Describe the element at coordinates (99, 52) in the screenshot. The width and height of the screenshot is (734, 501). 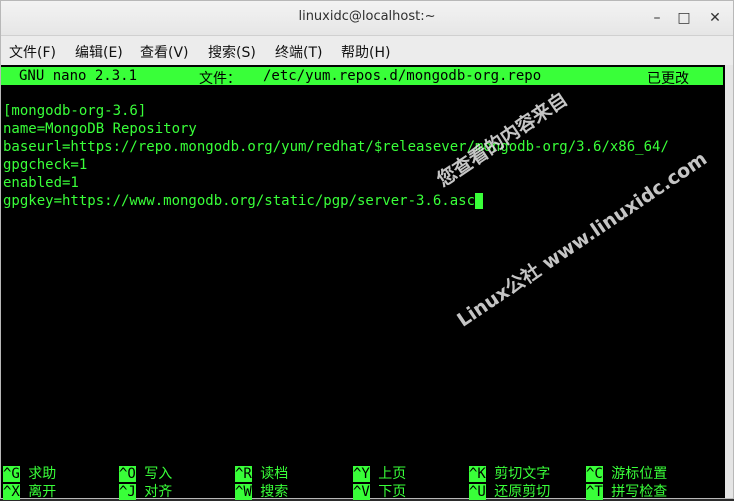
I see `menu-edit: 编辑(E)` at that location.